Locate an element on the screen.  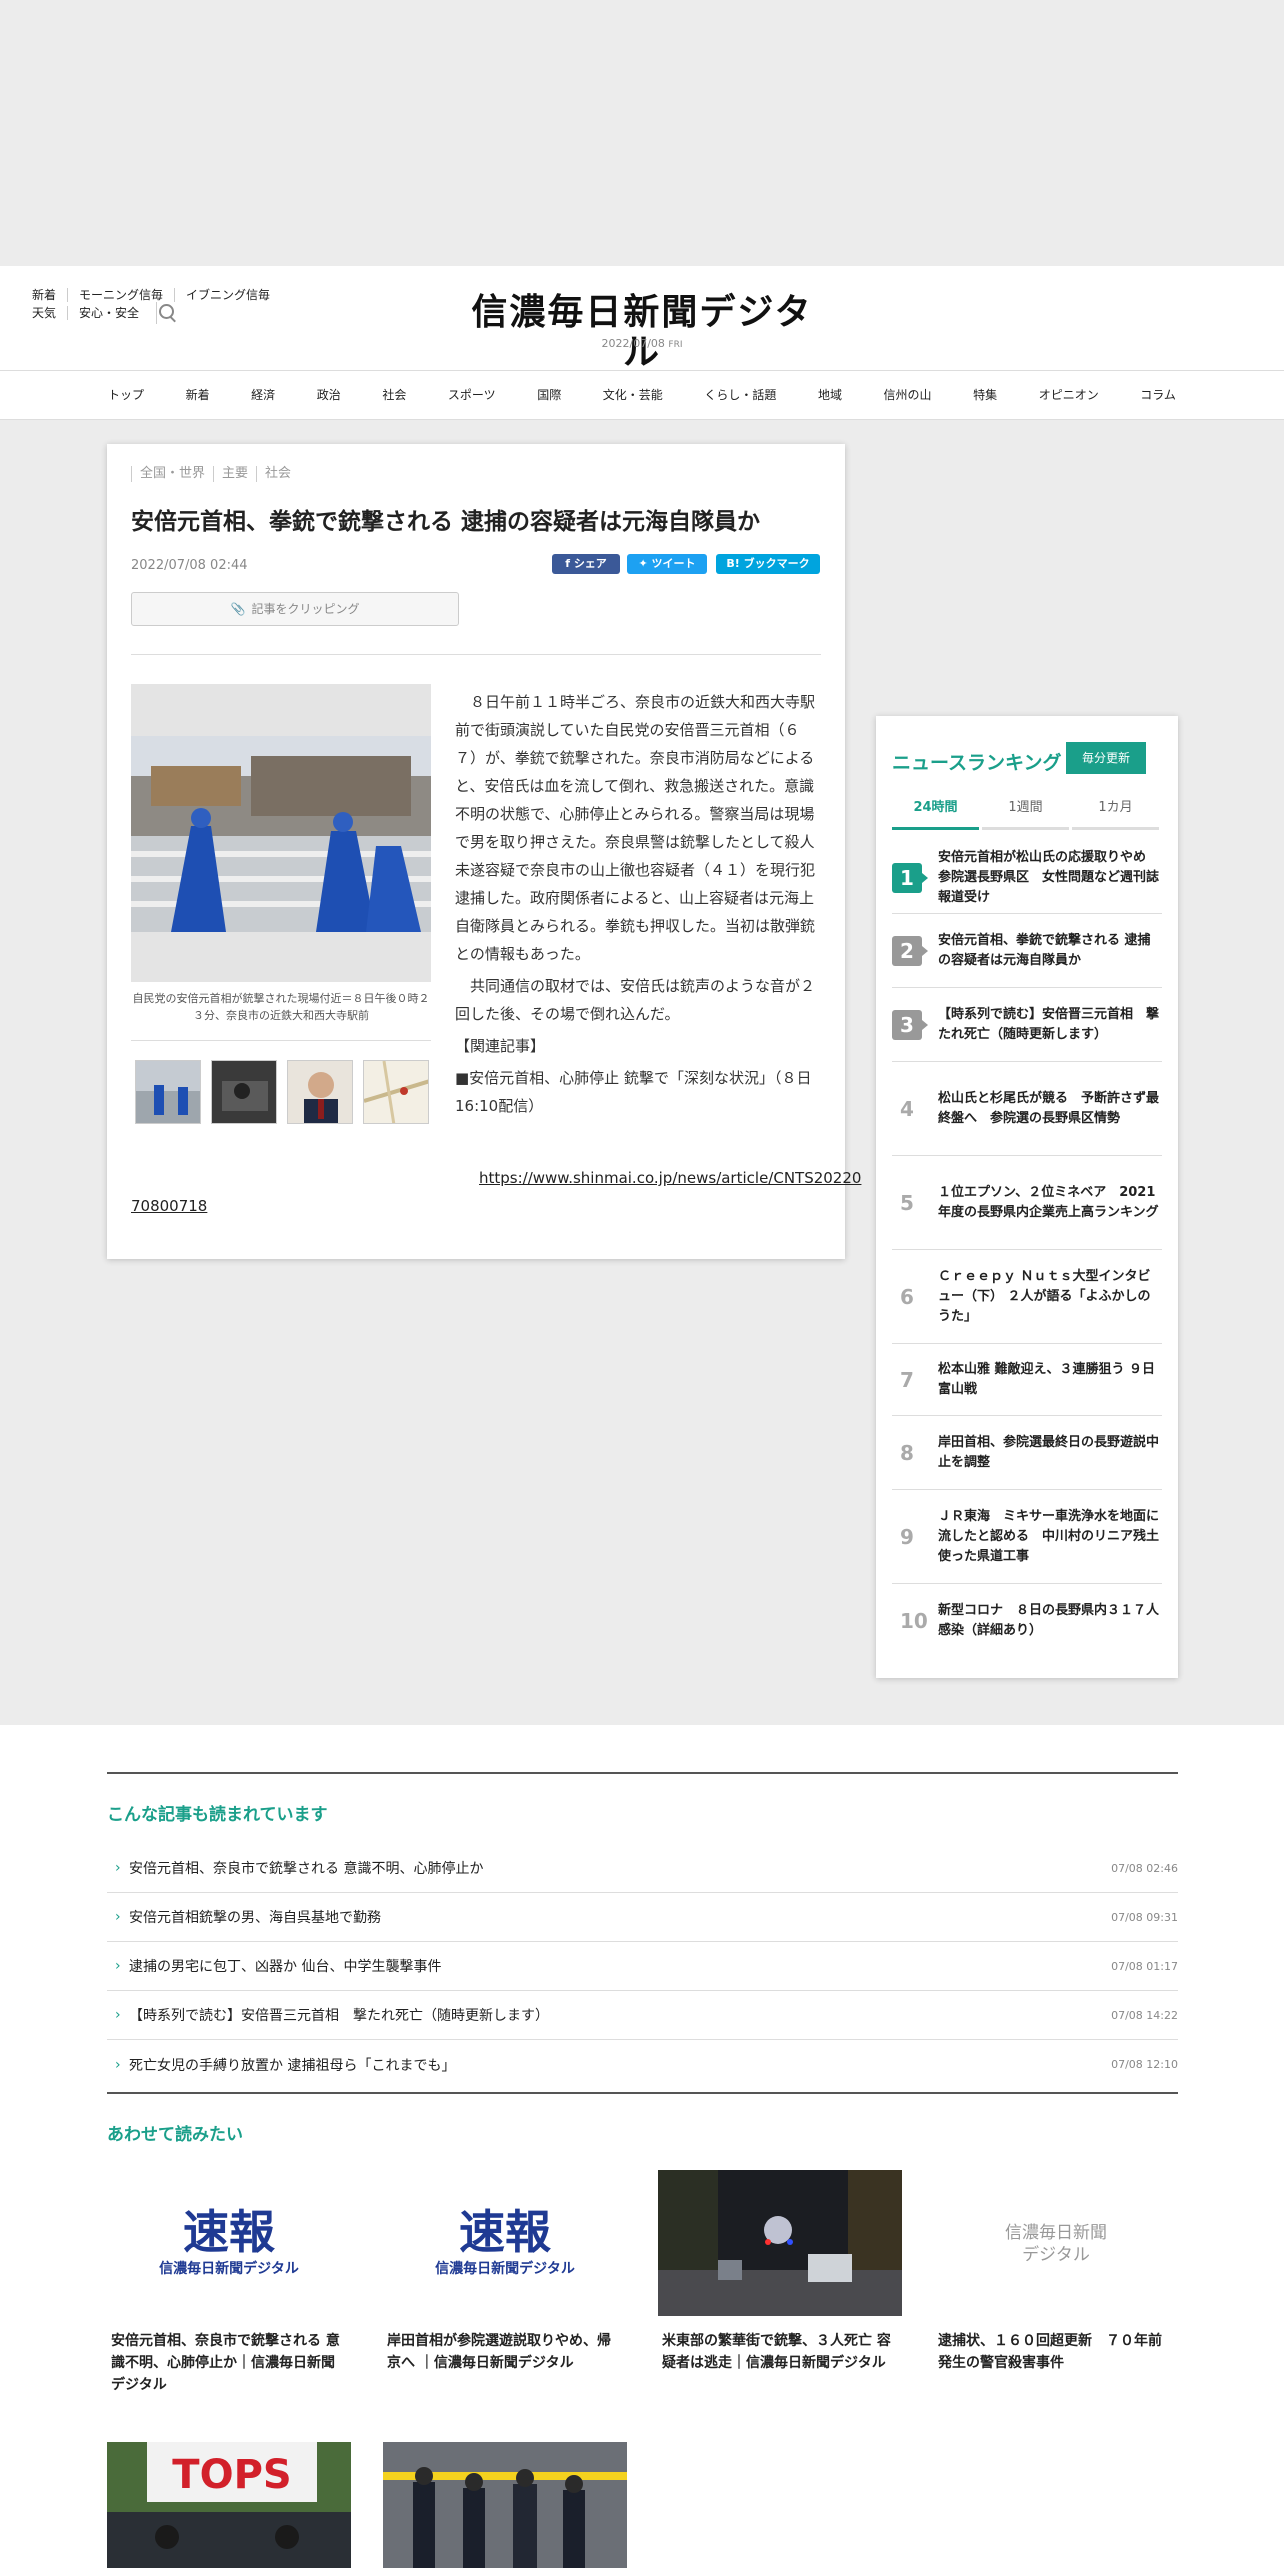
card-title: 米東部の繁華街で銃撃、３人死亡 容疑者は逃走｜信濃毎日新聞デジタル is located at coordinates (780, 2352).